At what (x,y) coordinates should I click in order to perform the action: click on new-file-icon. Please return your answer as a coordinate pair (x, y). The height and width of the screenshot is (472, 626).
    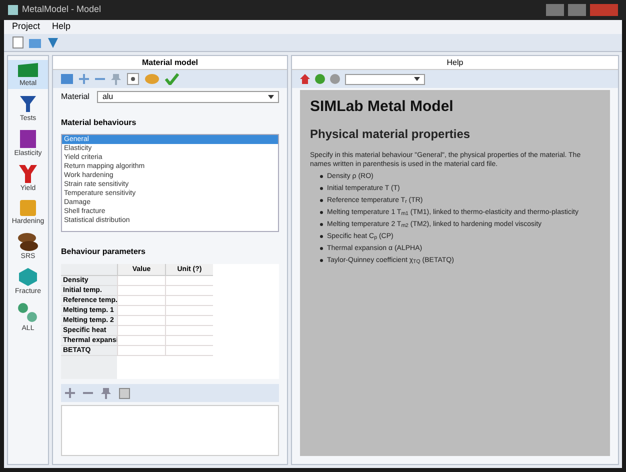
    Looking at the image, I should click on (18, 42).